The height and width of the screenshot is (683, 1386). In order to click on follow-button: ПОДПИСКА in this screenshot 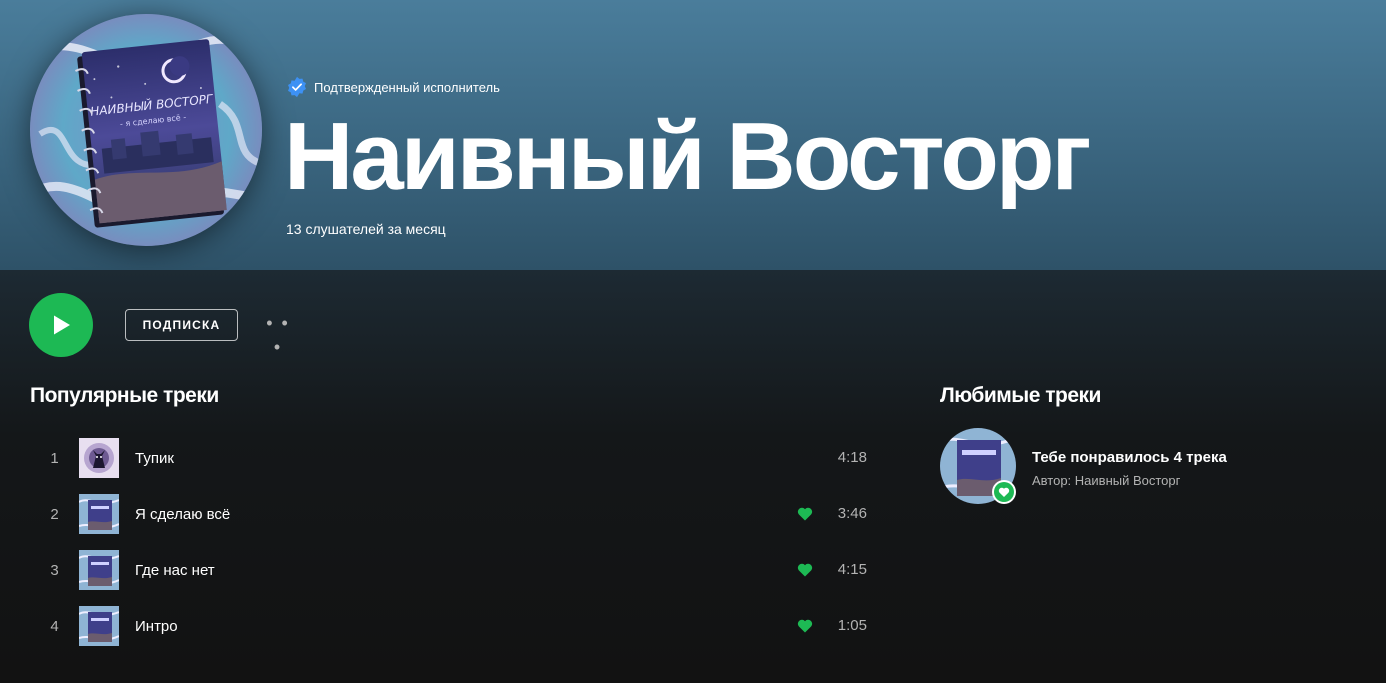, I will do `click(181, 325)`.